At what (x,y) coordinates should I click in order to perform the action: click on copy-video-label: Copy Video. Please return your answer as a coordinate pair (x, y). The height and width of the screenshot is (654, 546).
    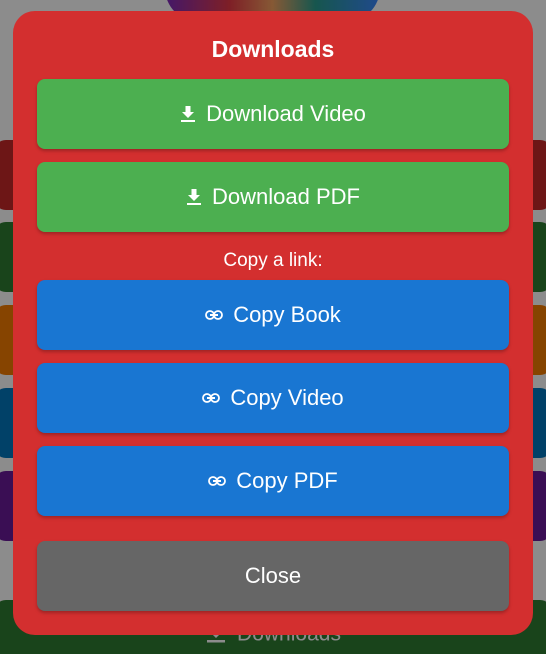
    Looking at the image, I should click on (287, 397).